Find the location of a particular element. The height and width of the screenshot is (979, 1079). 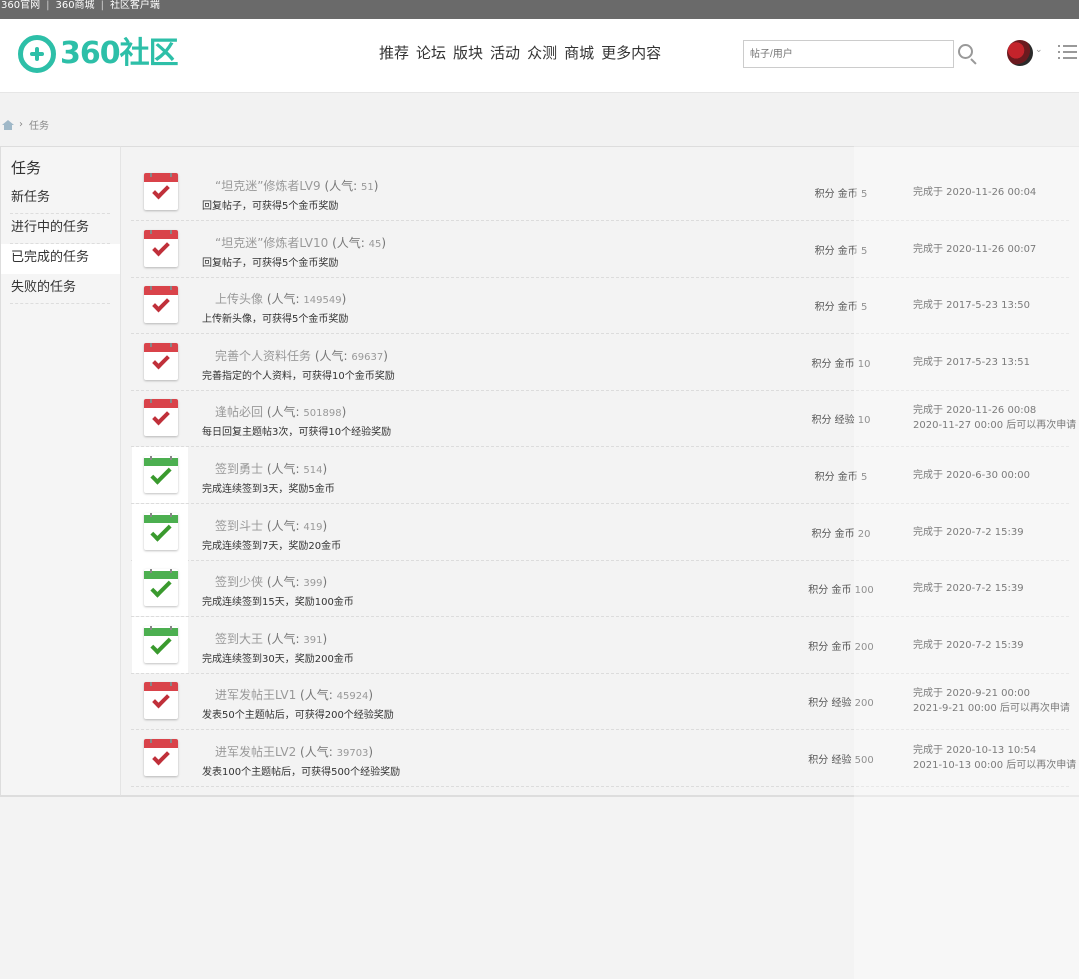

nav-item-events: 活动 is located at coordinates (505, 53).